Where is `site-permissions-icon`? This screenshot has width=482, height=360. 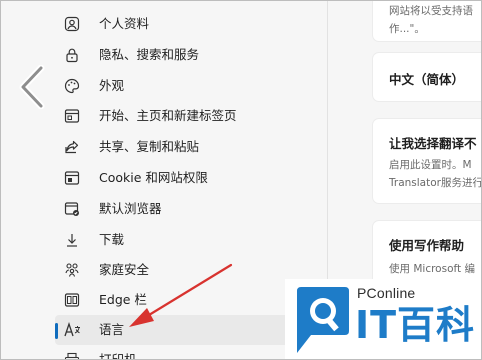
site-permissions-icon is located at coordinates (72, 178).